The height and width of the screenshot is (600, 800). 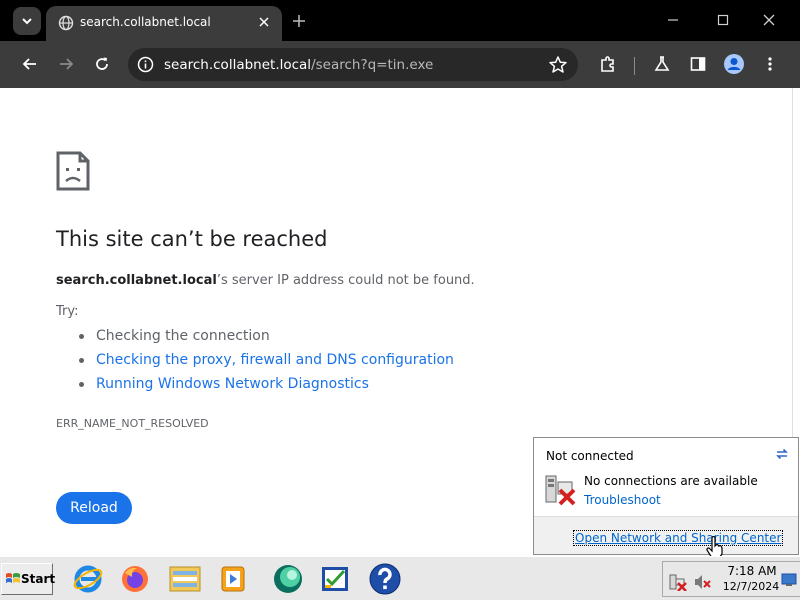 I want to click on start-label: Start, so click(x=38, y=579).